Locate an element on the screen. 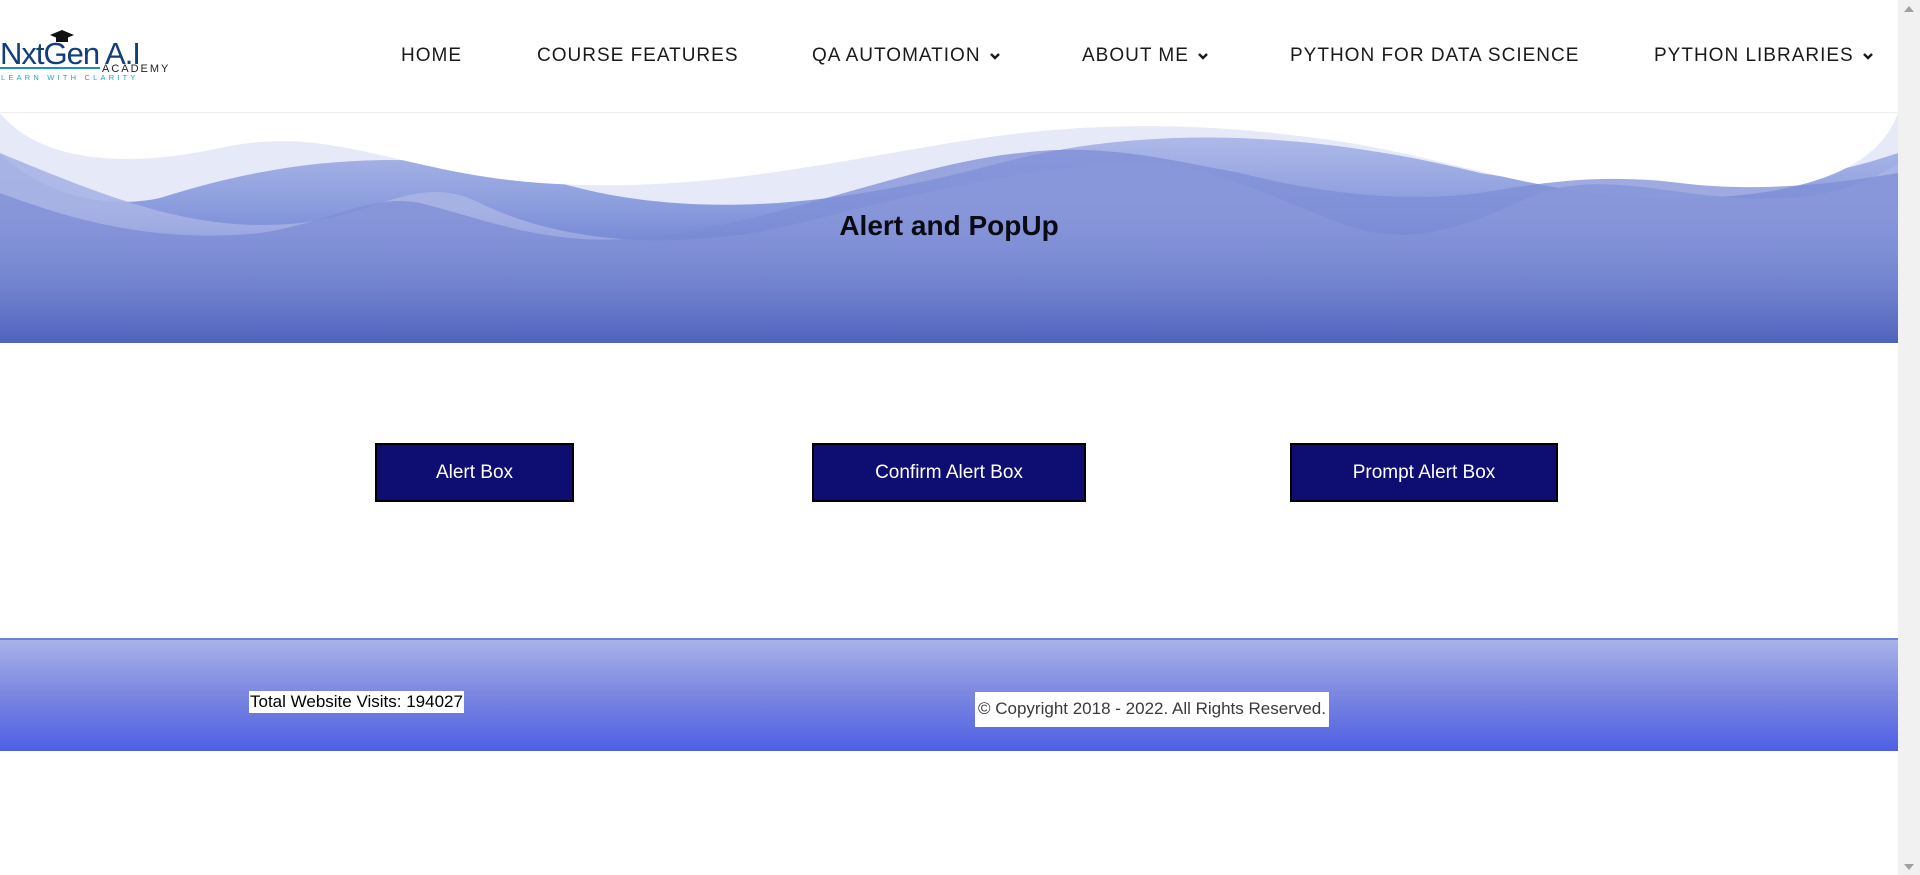 The height and width of the screenshot is (875, 1920). nav-item-qa-automation: QA AUTOMATION is located at coordinates (906, 56).